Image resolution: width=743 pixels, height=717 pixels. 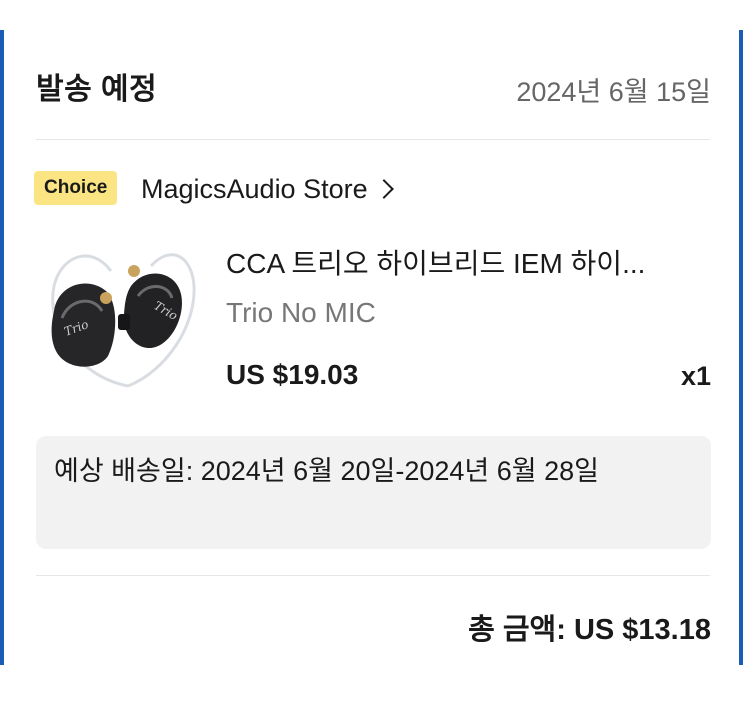 What do you see at coordinates (301, 312) in the screenshot?
I see `product-variant: Trio No MIC` at bounding box center [301, 312].